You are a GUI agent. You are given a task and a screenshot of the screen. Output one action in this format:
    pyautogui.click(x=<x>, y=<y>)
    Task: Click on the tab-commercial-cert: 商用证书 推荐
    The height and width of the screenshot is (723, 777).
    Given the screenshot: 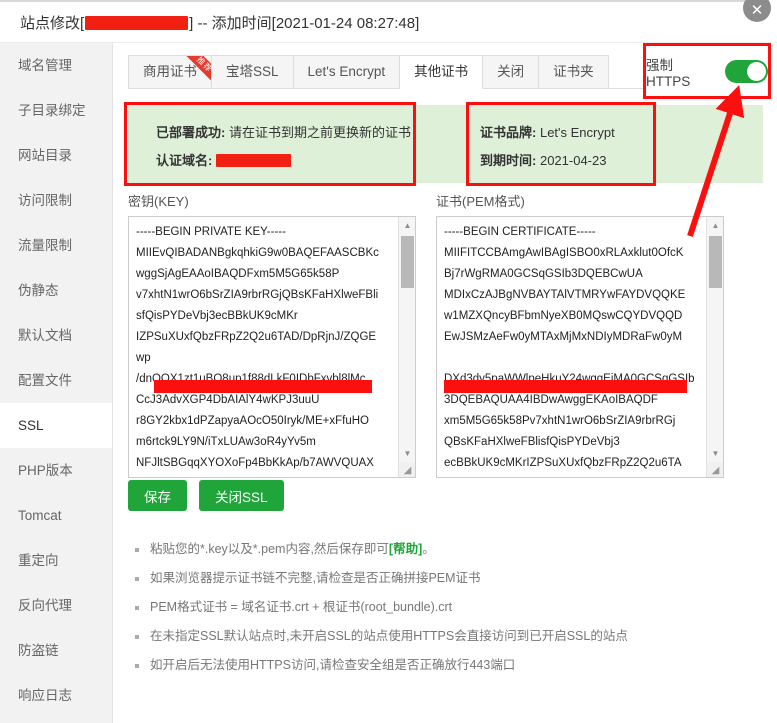 What is the action you would take?
    pyautogui.click(x=170, y=72)
    